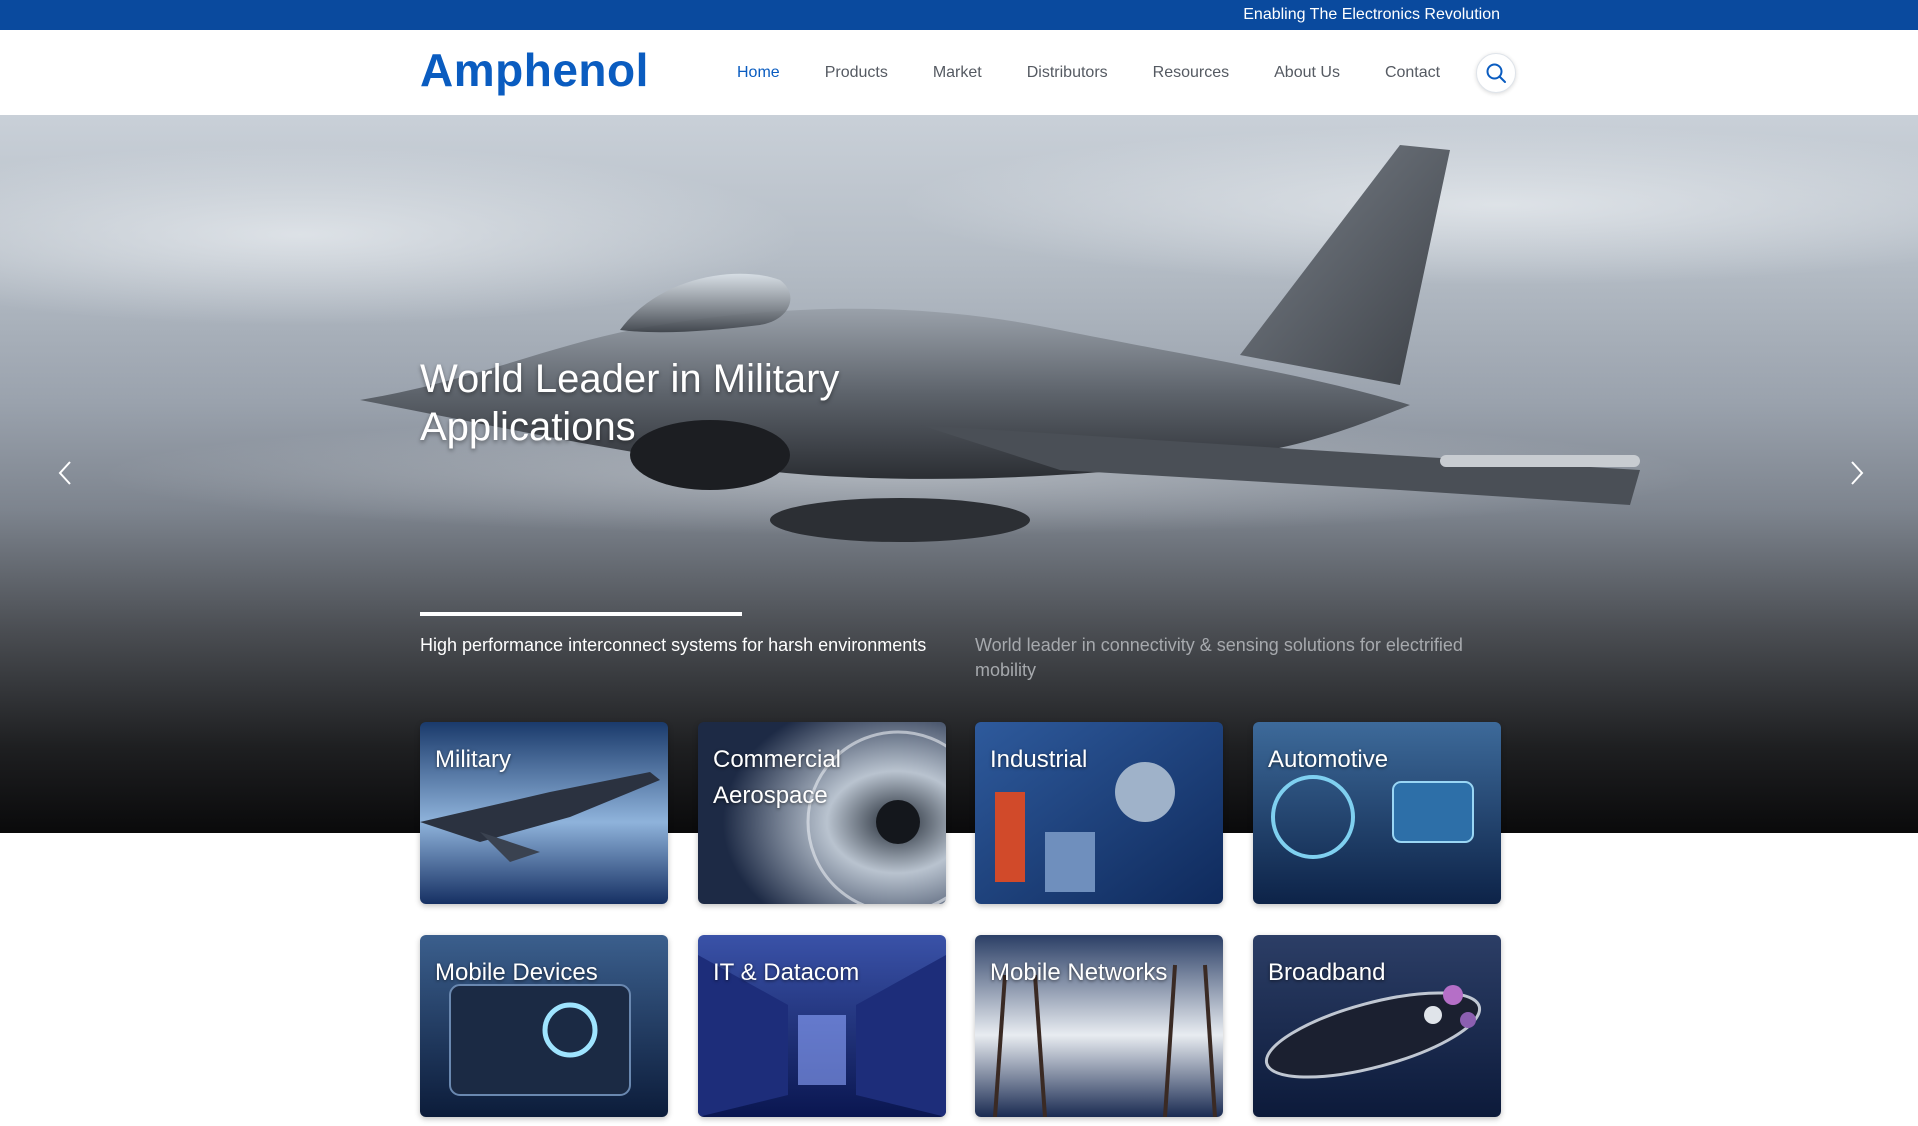  Describe the element at coordinates (516, 972) in the screenshot. I see `market-label: Mobile Devices` at that location.